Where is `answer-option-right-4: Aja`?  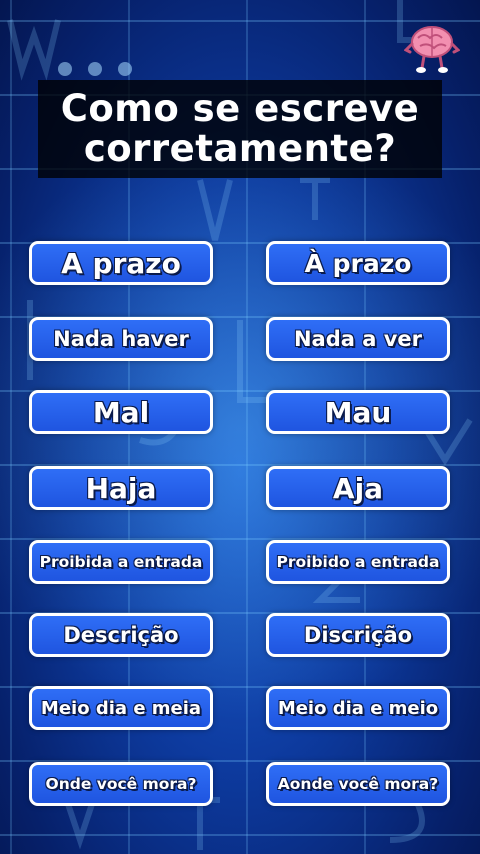
answer-option-right-4: Aja is located at coordinates (358, 488).